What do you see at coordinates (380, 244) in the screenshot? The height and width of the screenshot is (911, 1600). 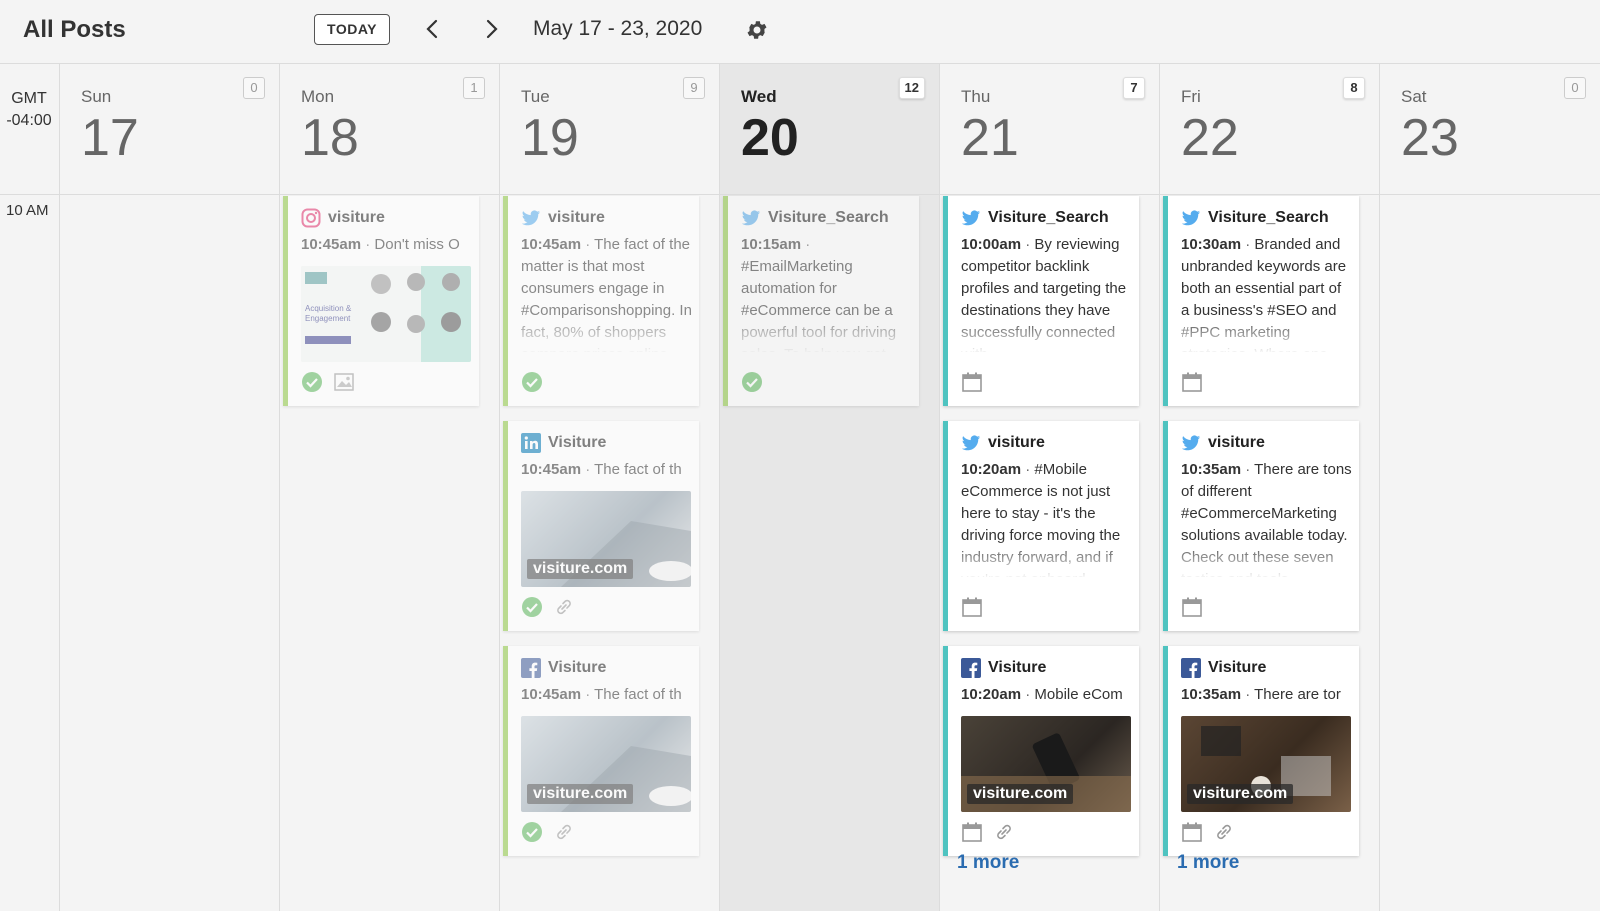 I see `post-text: 10:45am · Don't miss O` at bounding box center [380, 244].